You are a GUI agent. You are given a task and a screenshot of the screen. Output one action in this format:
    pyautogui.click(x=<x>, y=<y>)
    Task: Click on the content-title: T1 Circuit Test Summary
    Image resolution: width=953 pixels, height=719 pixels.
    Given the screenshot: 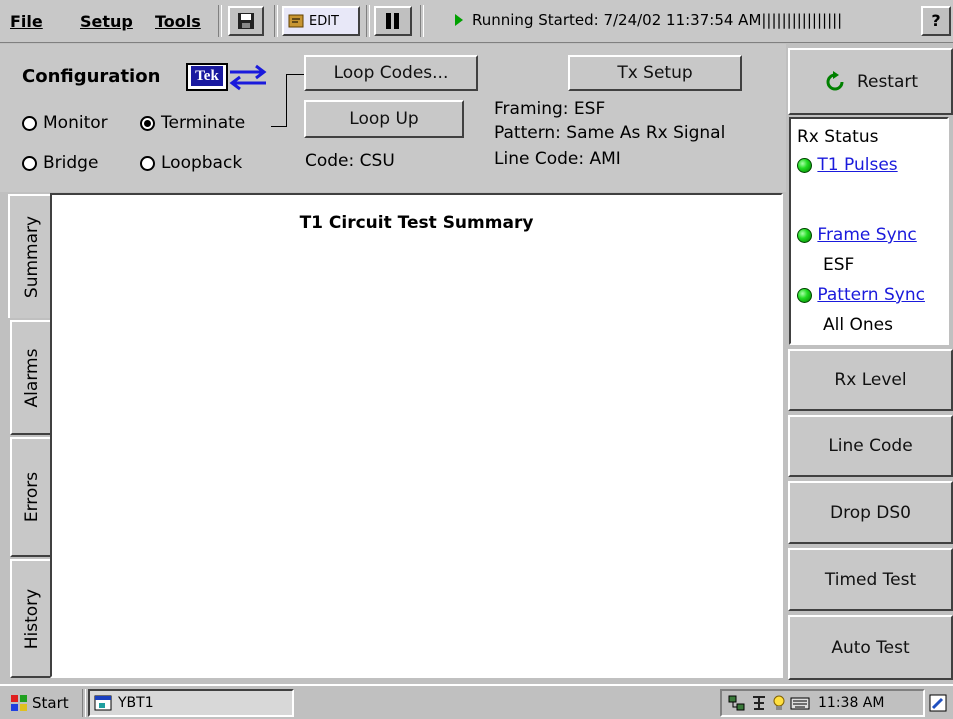 What is the action you would take?
    pyautogui.click(x=416, y=223)
    